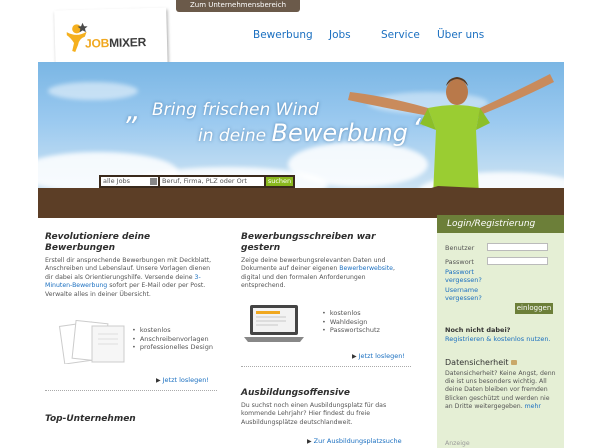  I want to click on password-input, so click(517, 261).